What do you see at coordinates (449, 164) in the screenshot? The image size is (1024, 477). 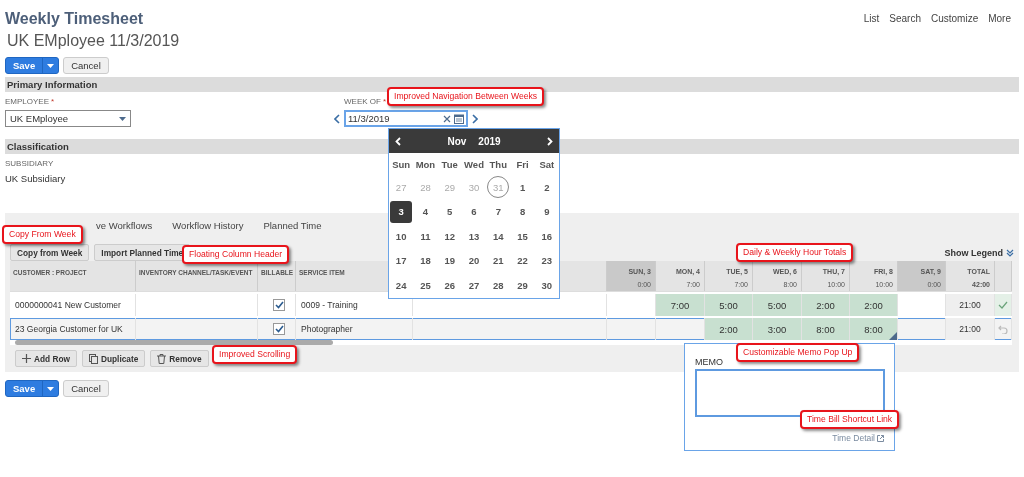 I see `weekday-label: Tue` at bounding box center [449, 164].